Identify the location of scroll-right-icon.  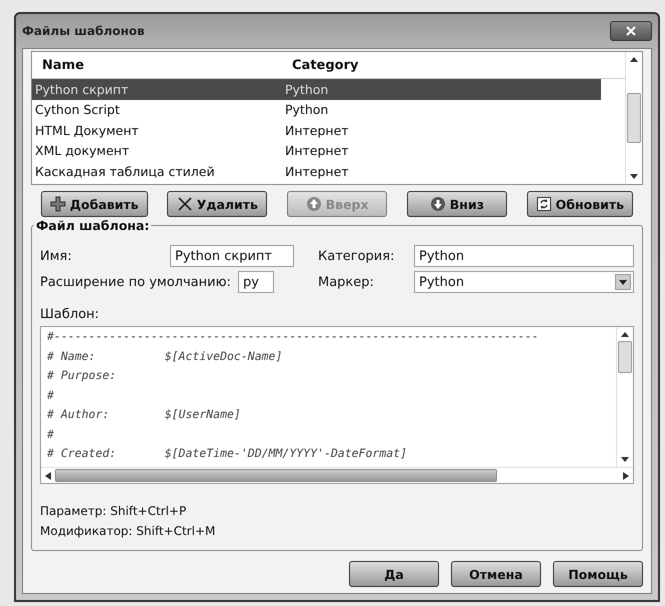
(626, 476).